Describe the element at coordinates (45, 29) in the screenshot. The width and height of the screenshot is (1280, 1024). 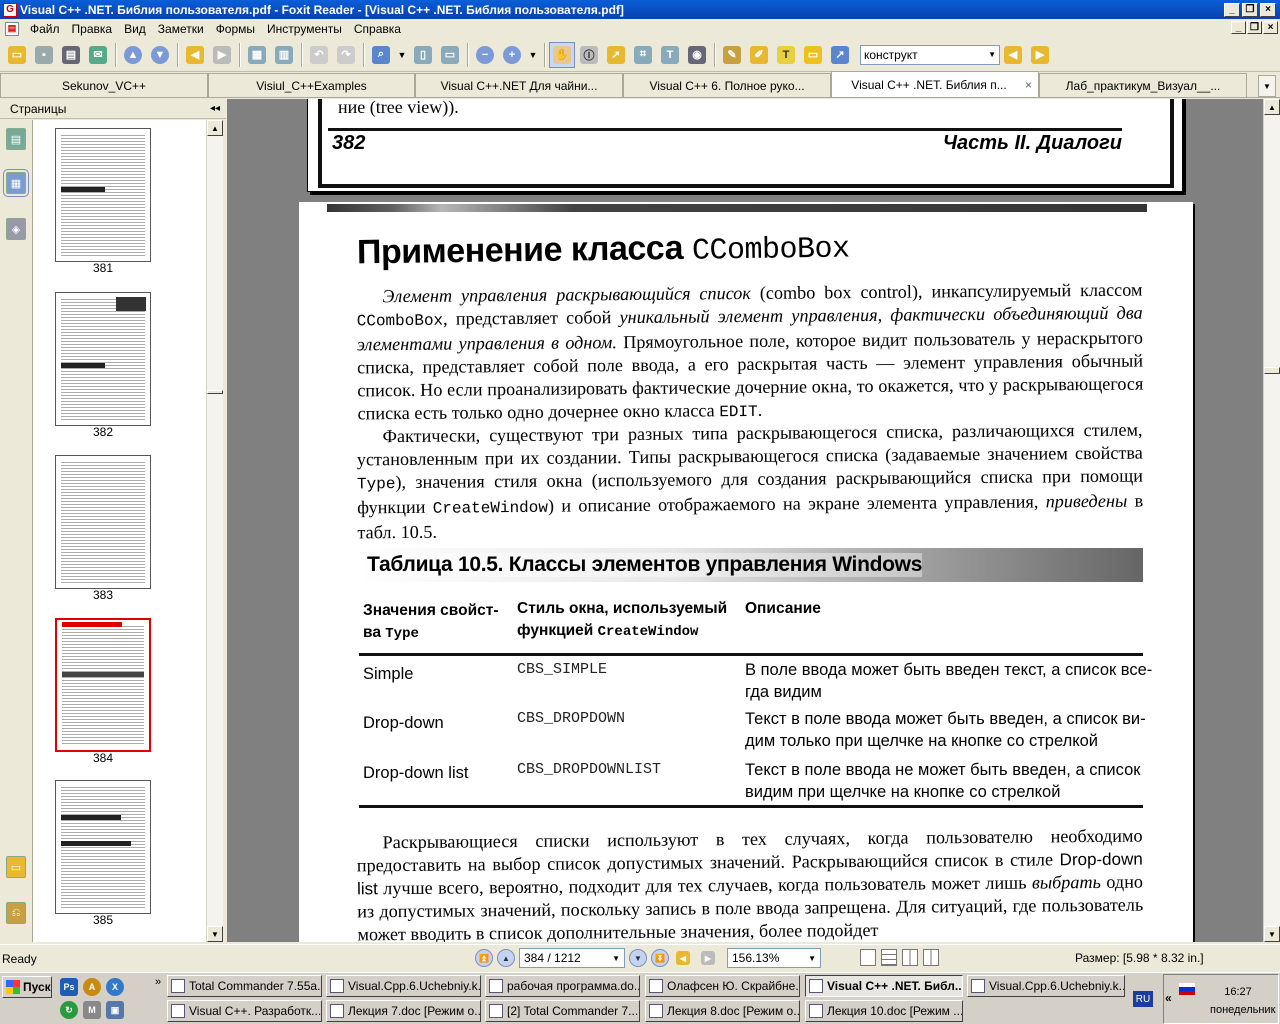
I see `menu-file: Файл` at that location.